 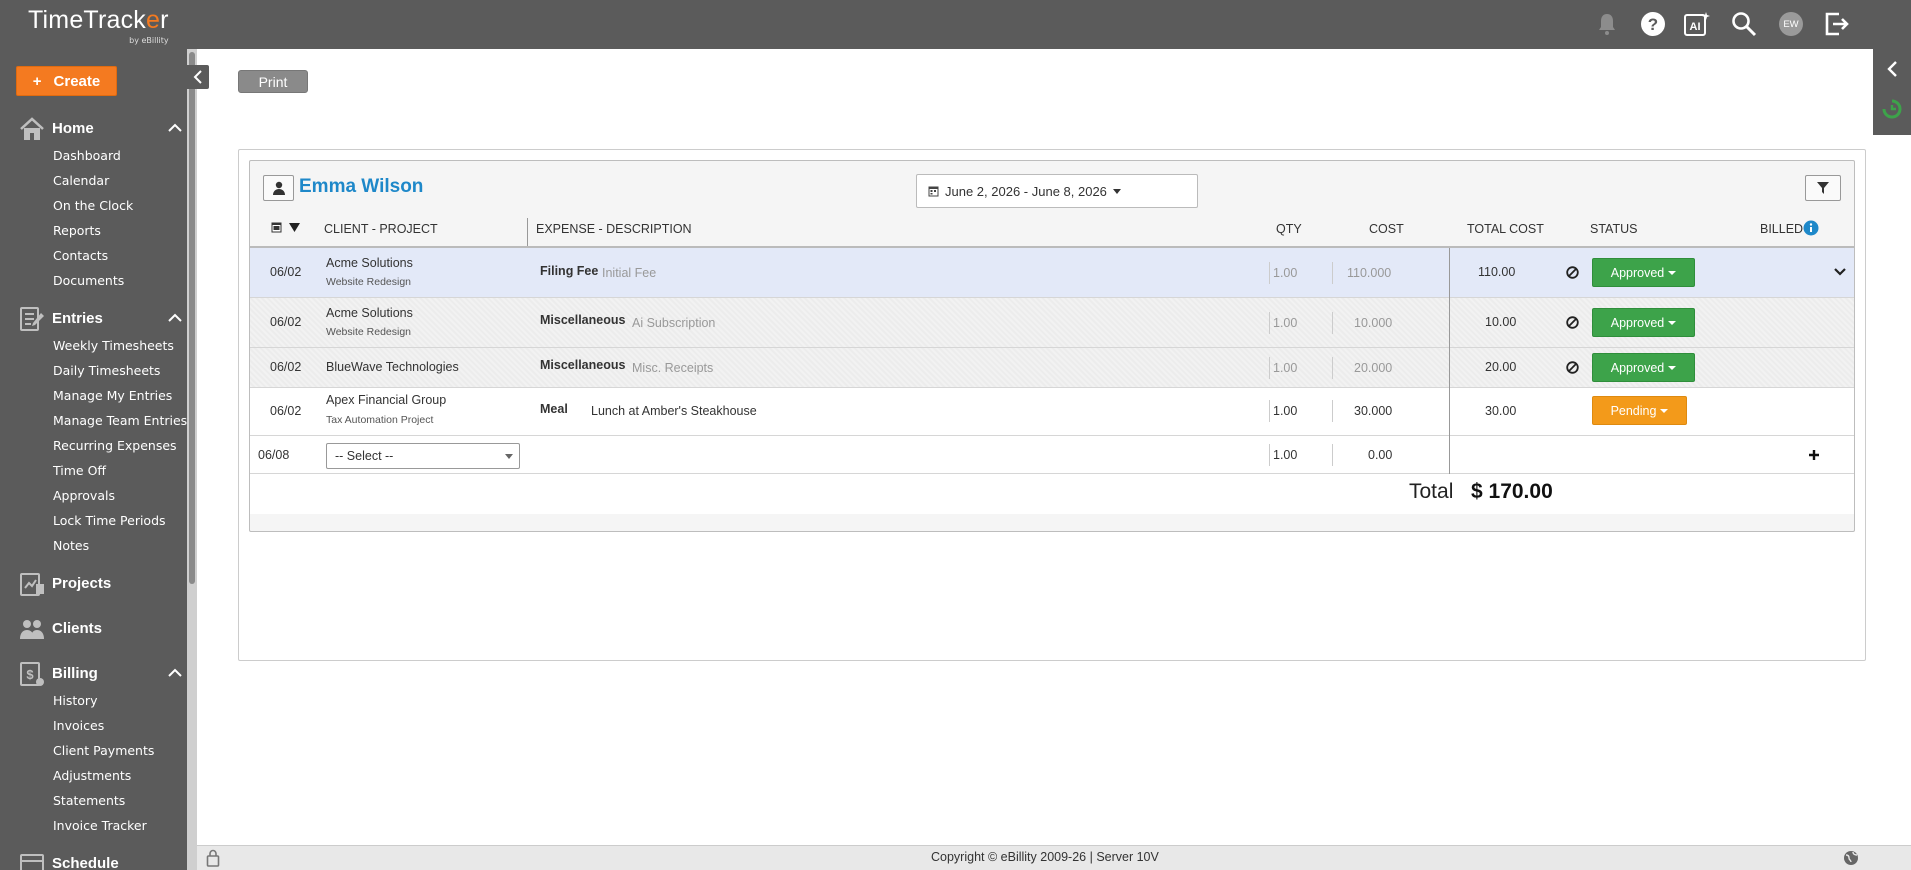 I want to click on sidebar-item-manage-my-entries: Manage My Entries, so click(x=112, y=395).